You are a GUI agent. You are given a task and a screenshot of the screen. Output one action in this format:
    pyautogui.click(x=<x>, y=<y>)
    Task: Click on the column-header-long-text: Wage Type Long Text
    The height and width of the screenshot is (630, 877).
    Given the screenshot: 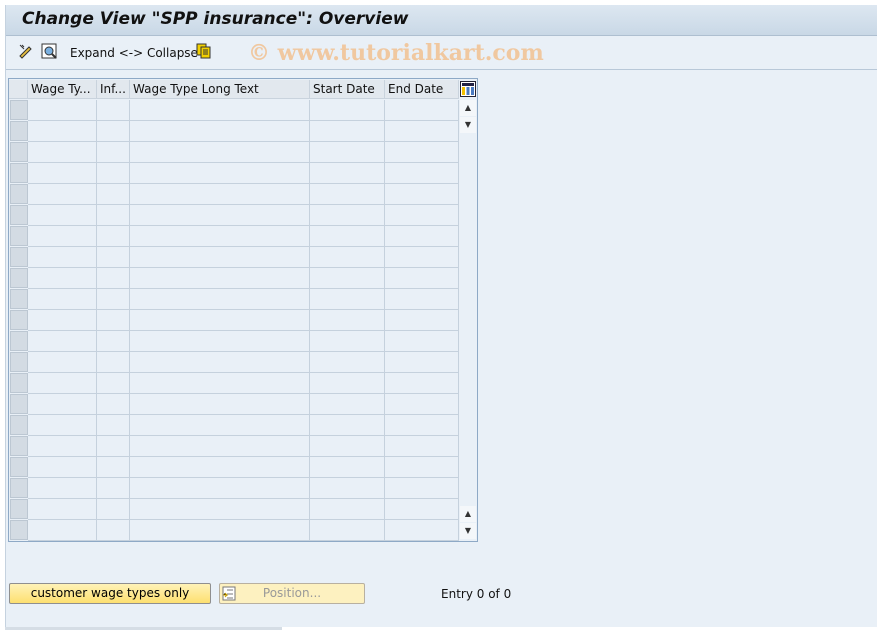 What is the action you would take?
    pyautogui.click(x=220, y=89)
    